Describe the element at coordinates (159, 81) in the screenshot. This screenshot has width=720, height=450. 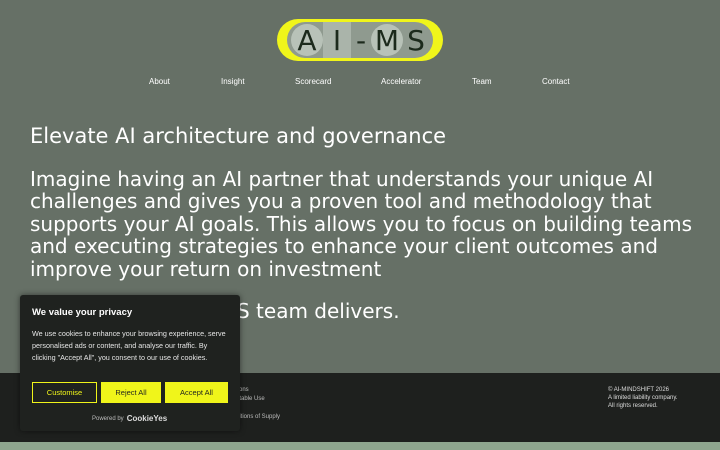
I see `nav-about: About` at that location.